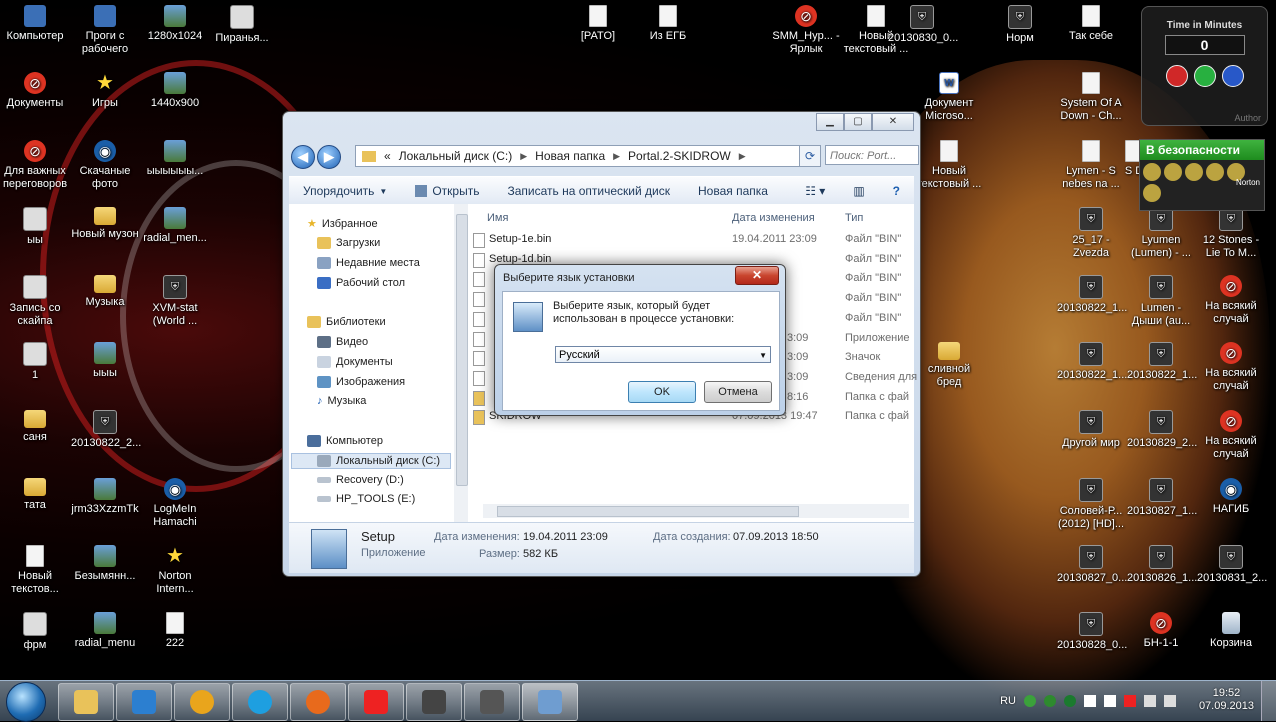 This screenshot has height=722, width=1276. Describe the element at coordinates (35, 165) in the screenshot. I see `desktop-icon: ⊘ Для важных переговоров` at that location.